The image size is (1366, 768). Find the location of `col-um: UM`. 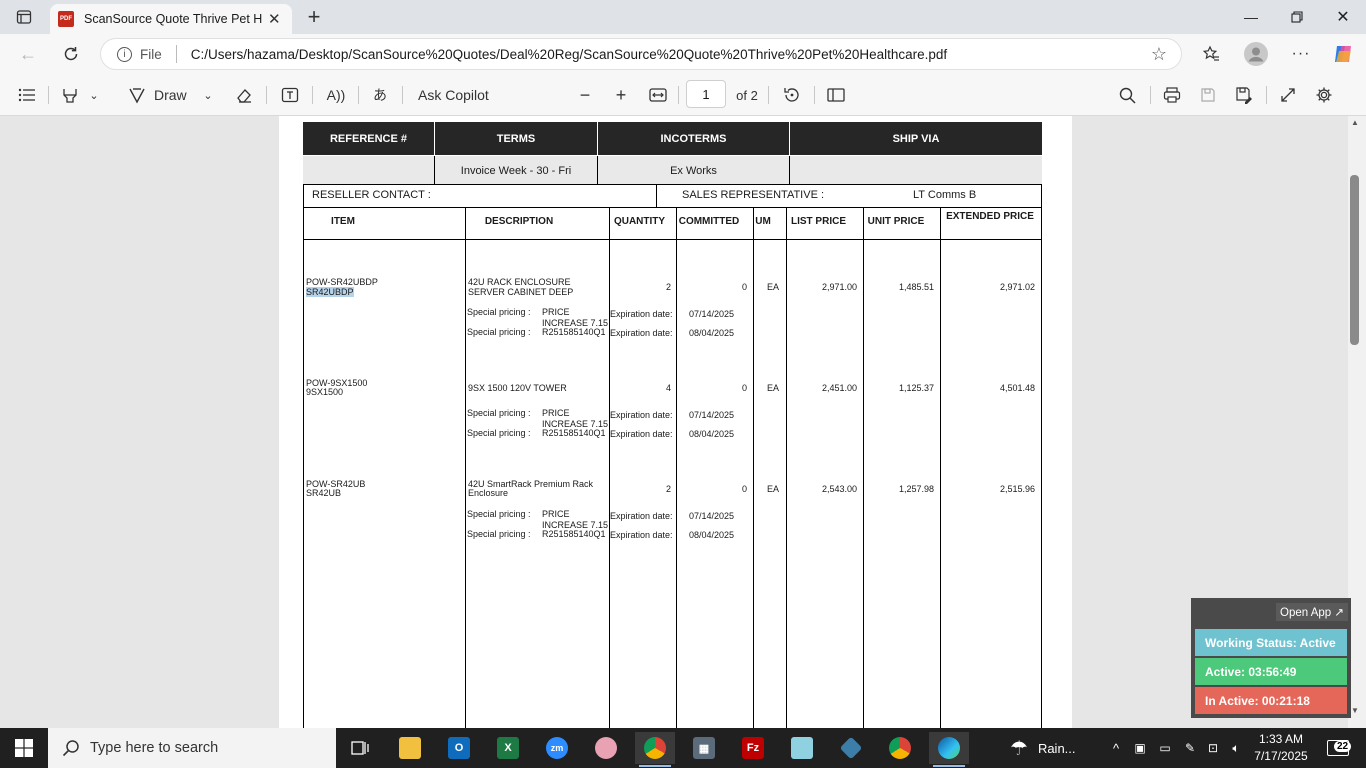

col-um: UM is located at coordinates (763, 221).